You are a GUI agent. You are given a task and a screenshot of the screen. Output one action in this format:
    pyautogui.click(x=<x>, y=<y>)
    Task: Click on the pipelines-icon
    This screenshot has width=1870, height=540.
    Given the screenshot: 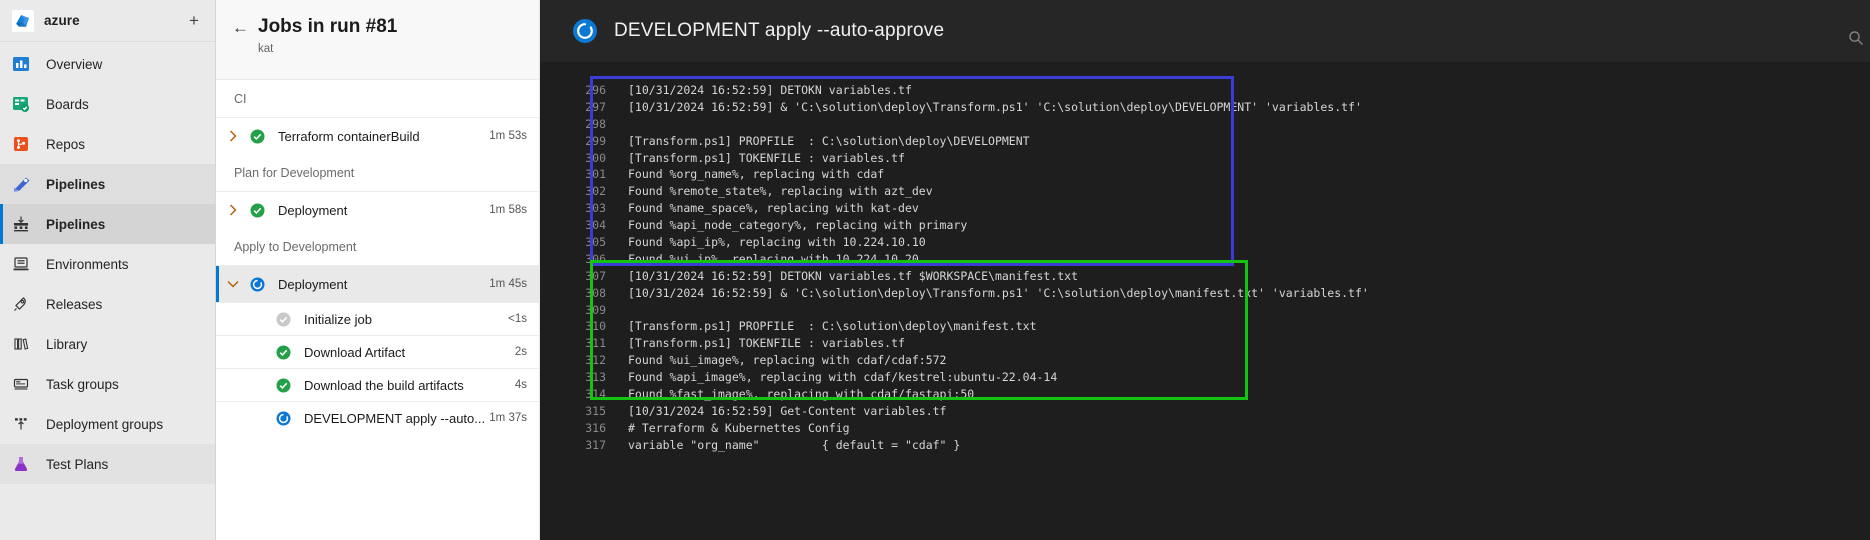 What is the action you would take?
    pyautogui.click(x=25, y=184)
    